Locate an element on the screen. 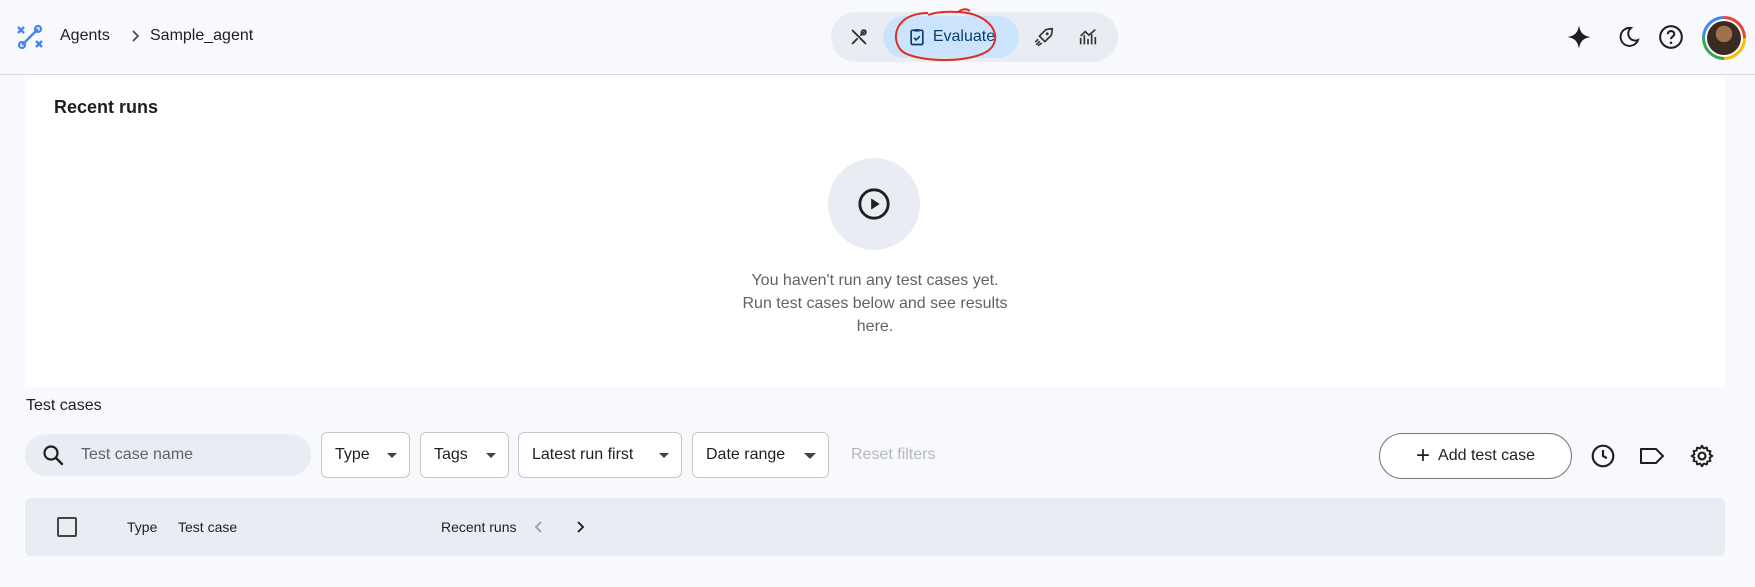  clock-icon is located at coordinates (1603, 456).